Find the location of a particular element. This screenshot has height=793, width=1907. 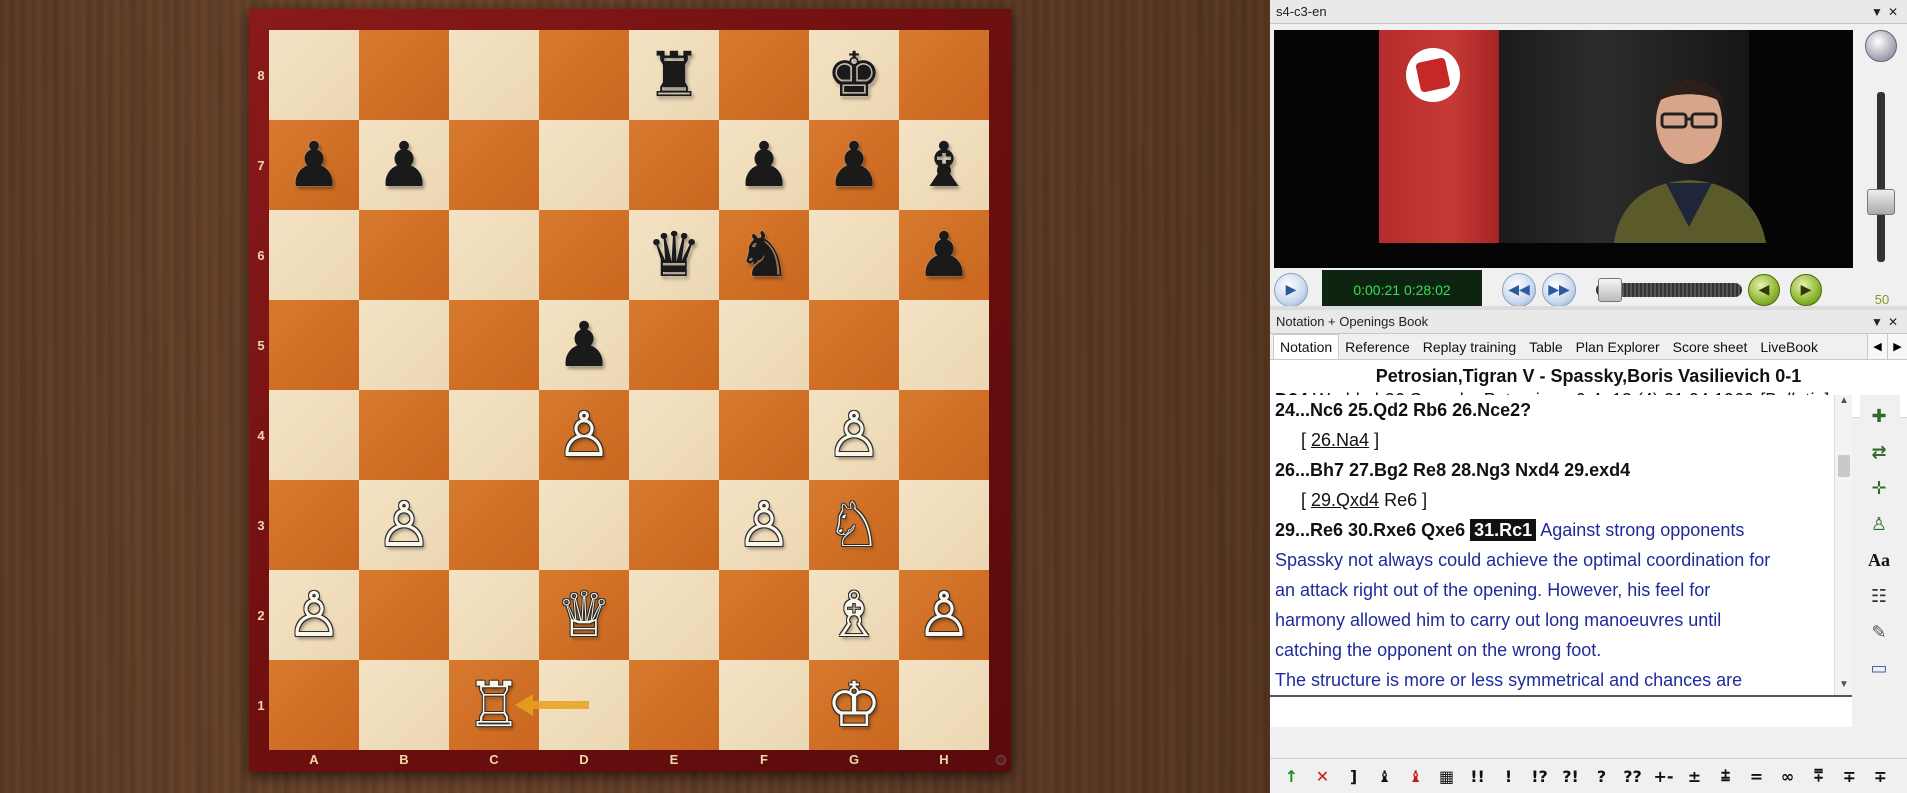

square-d8 is located at coordinates (584, 75).